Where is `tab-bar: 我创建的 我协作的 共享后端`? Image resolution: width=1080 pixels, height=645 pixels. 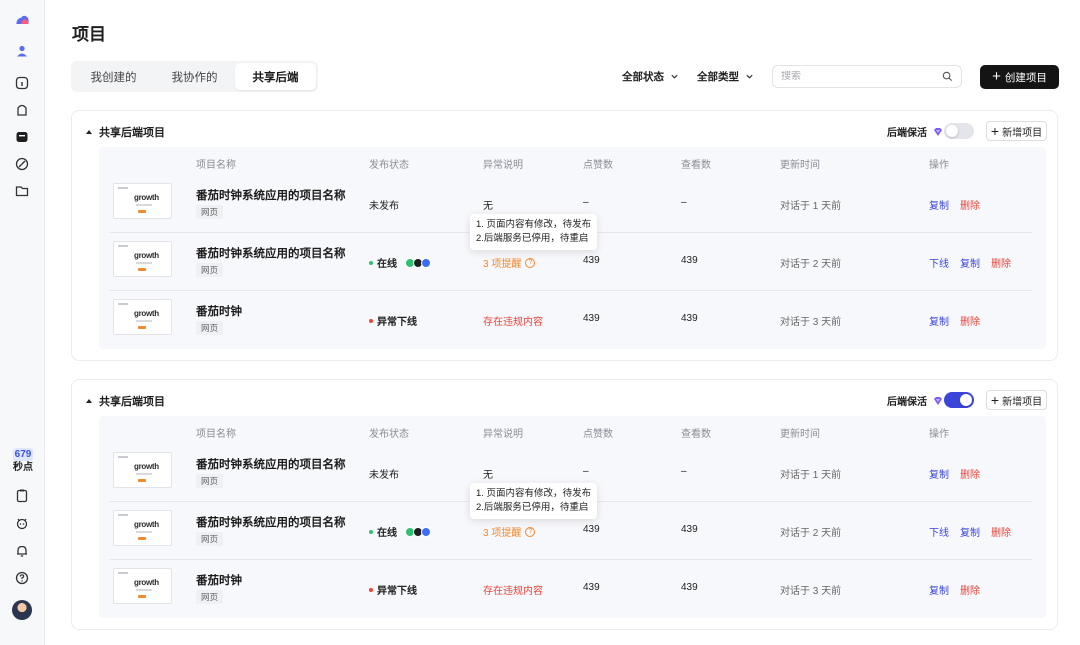 tab-bar: 我创建的 我协作的 共享后端 is located at coordinates (194, 76).